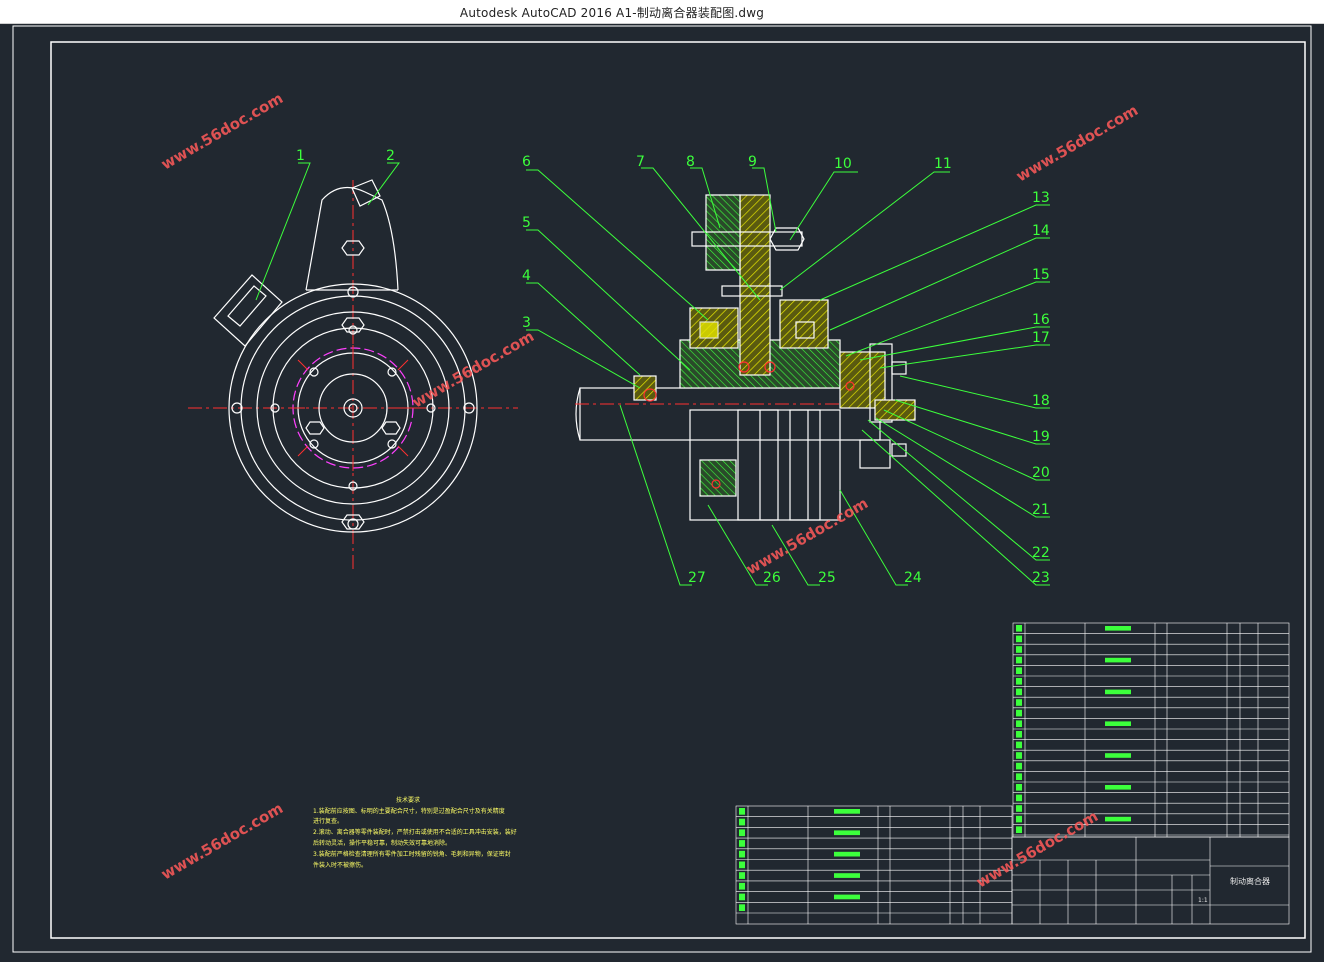  I want to click on callout-4: 4, so click(526, 276).